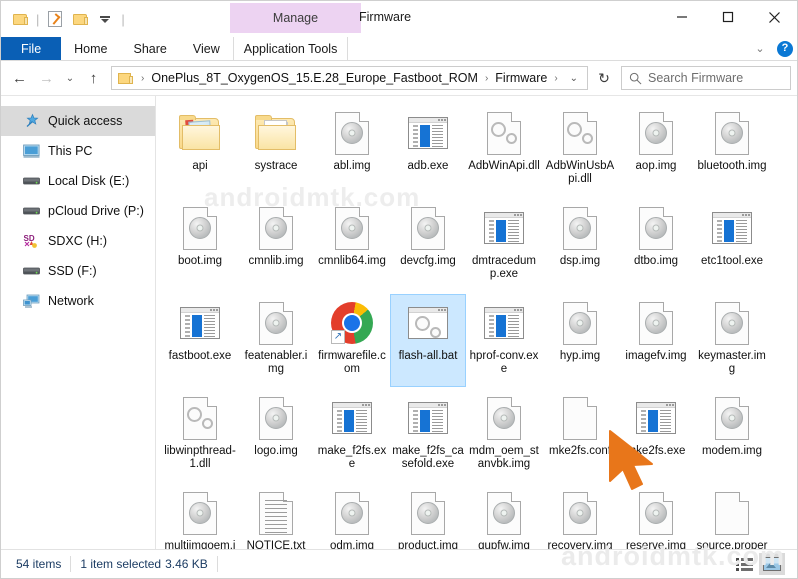  I want to click on breadcrumb-item-1: Firmware, so click(521, 78).